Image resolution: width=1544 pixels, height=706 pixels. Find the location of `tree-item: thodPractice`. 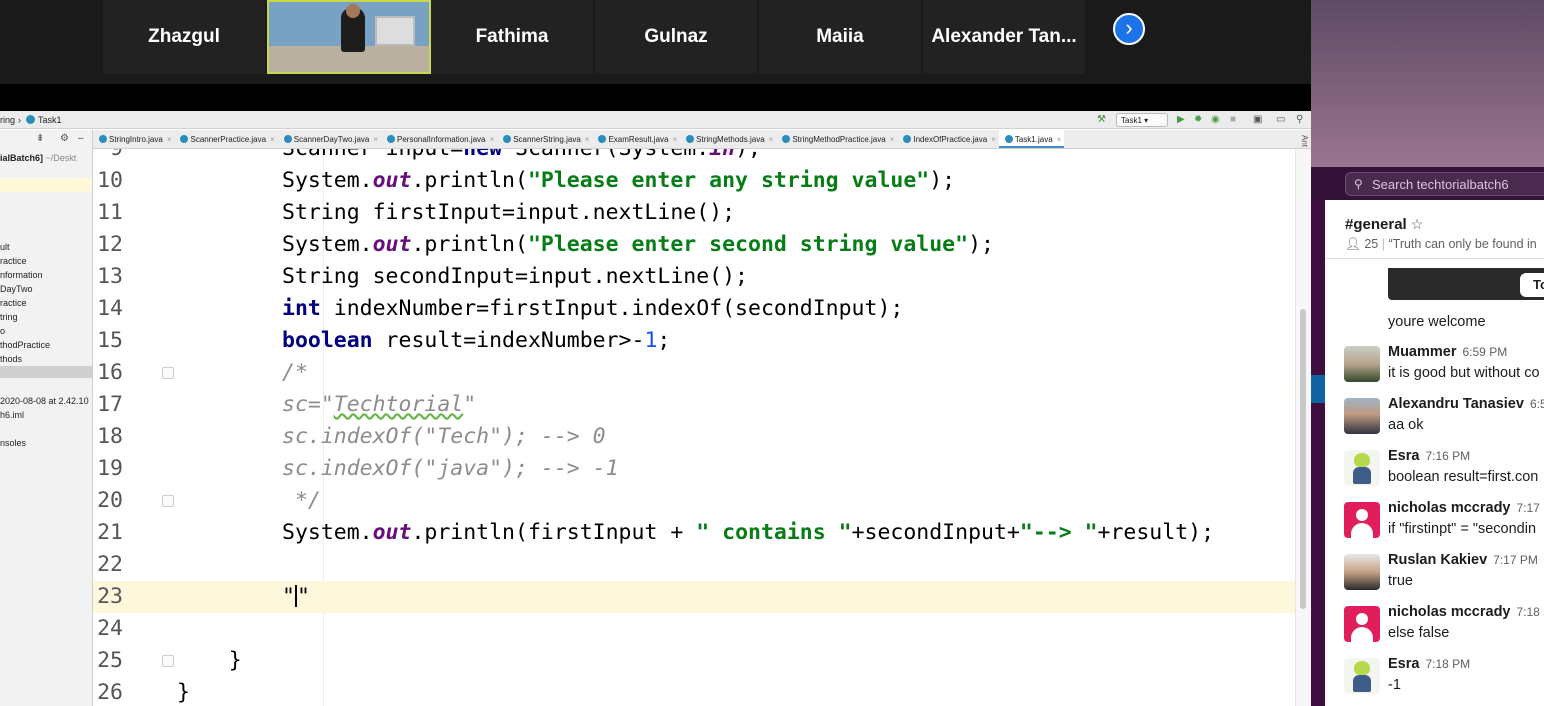

tree-item: thodPractice is located at coordinates (44, 345).